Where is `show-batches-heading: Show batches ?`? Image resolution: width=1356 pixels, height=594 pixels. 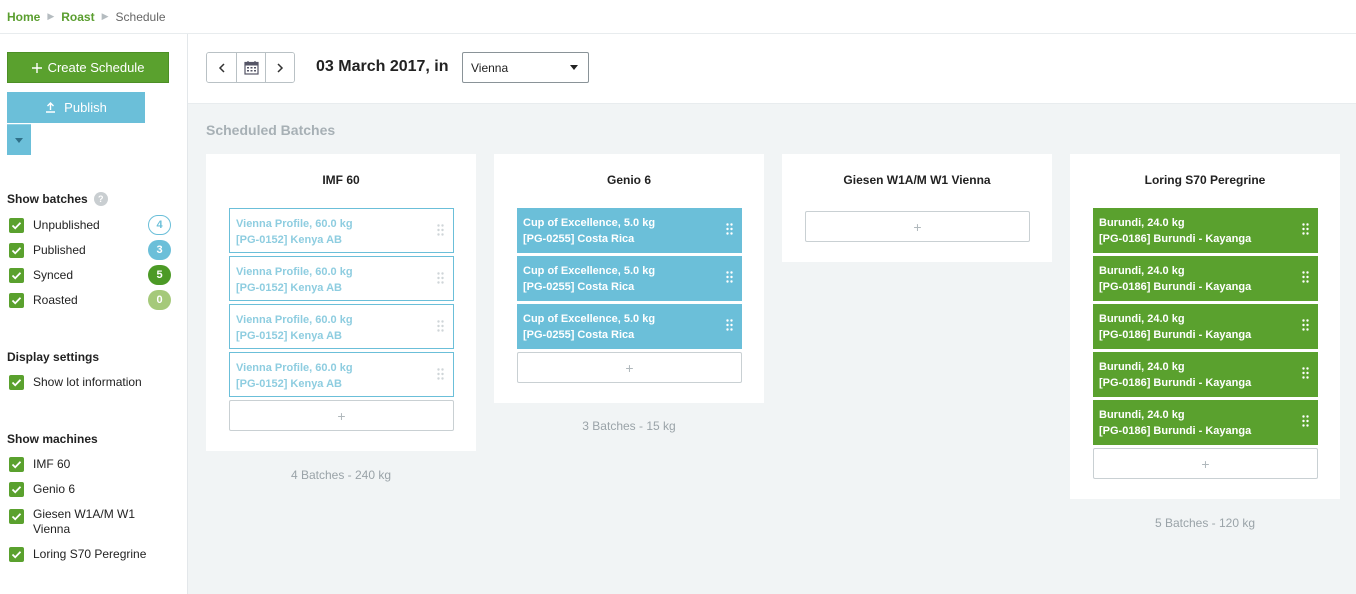
show-batches-heading: Show batches ? is located at coordinates (57, 199).